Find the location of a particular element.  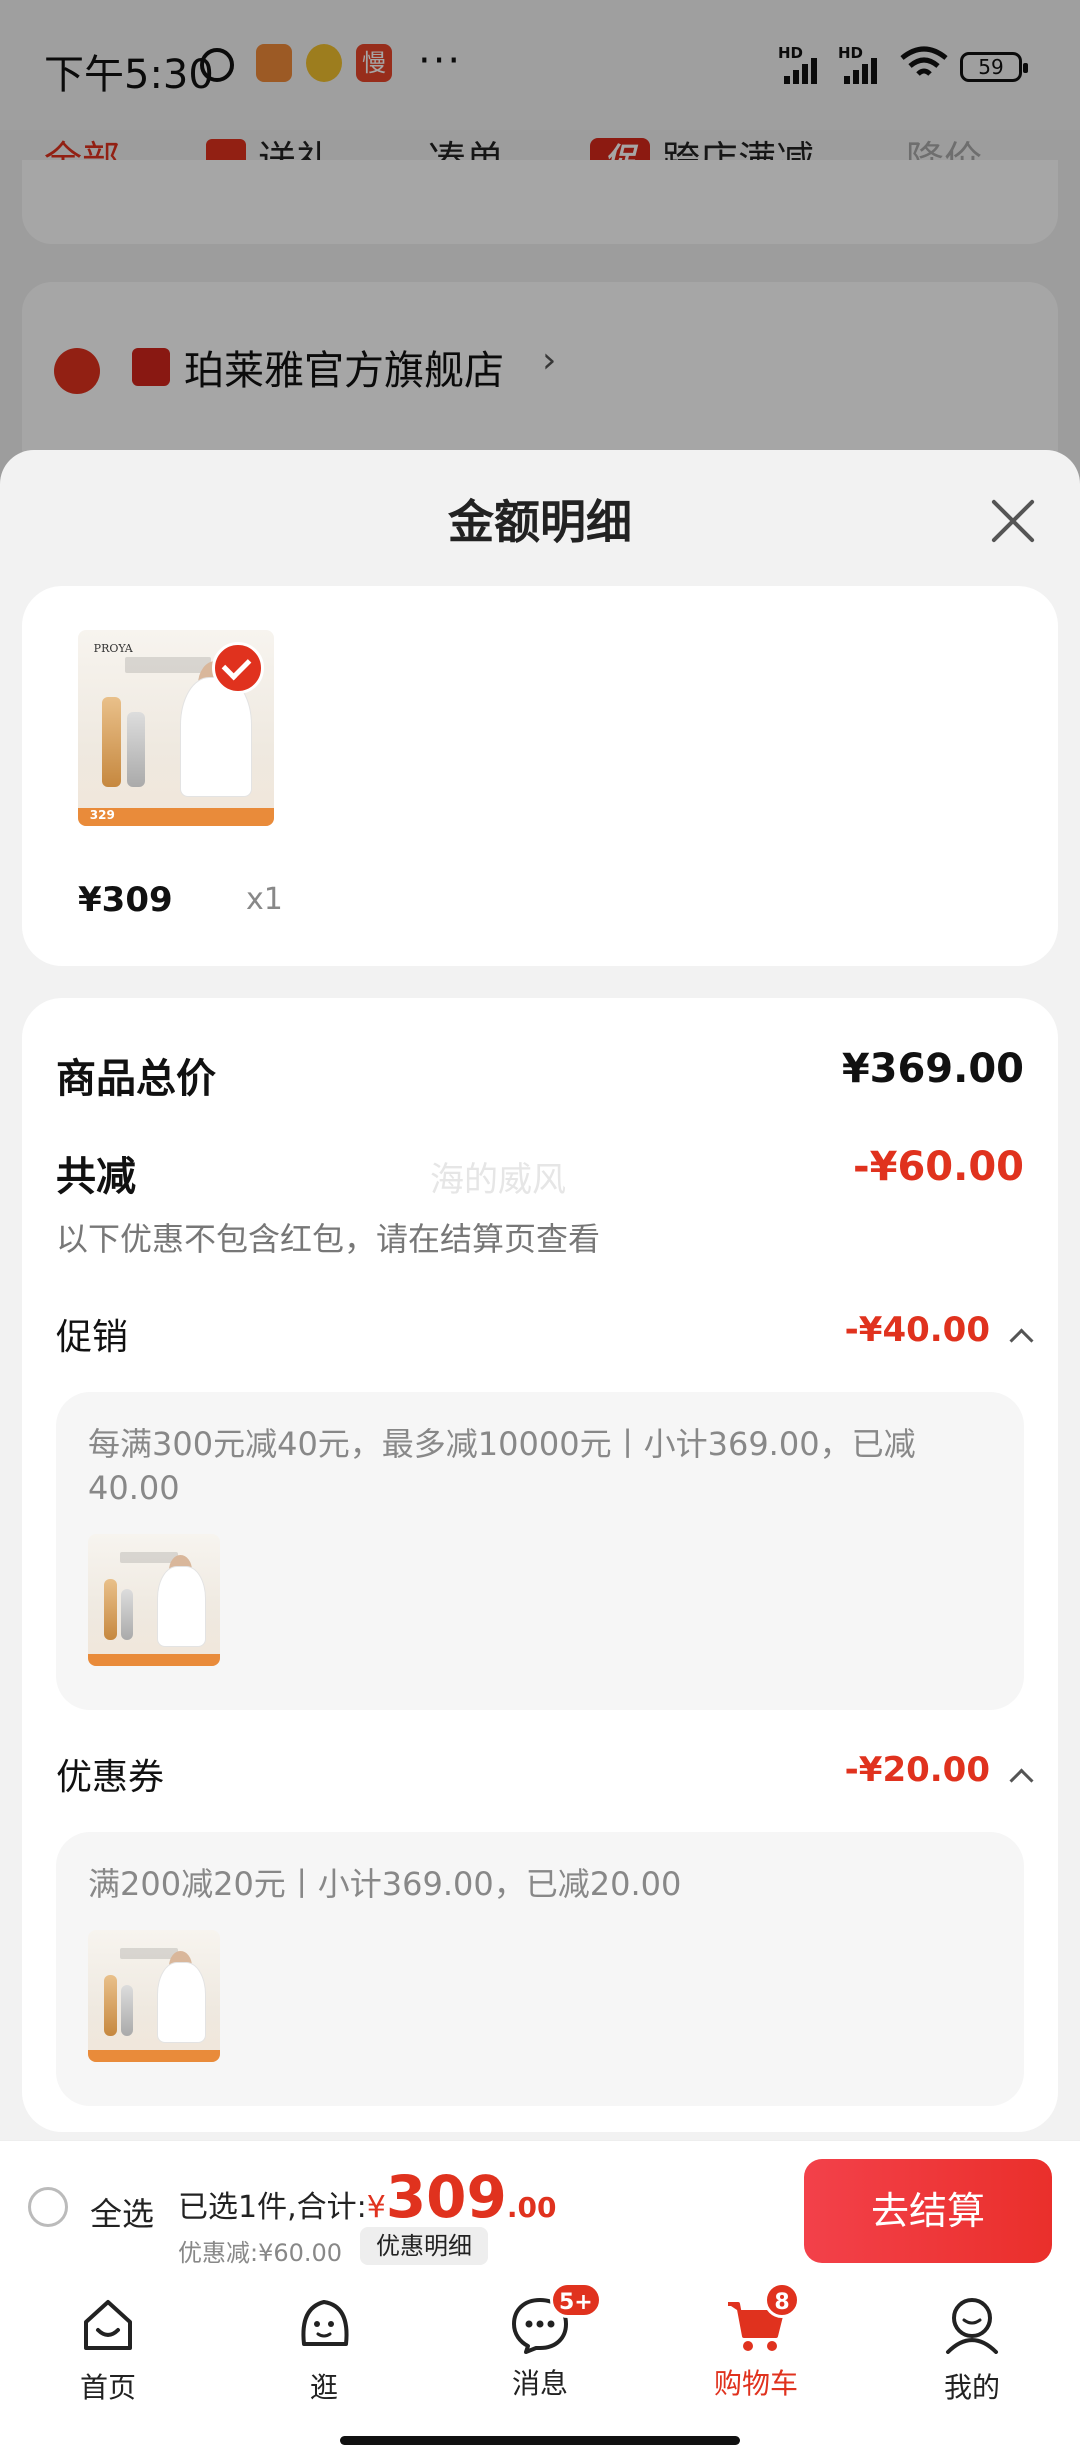

message-badge: 5+ is located at coordinates (576, 2300).